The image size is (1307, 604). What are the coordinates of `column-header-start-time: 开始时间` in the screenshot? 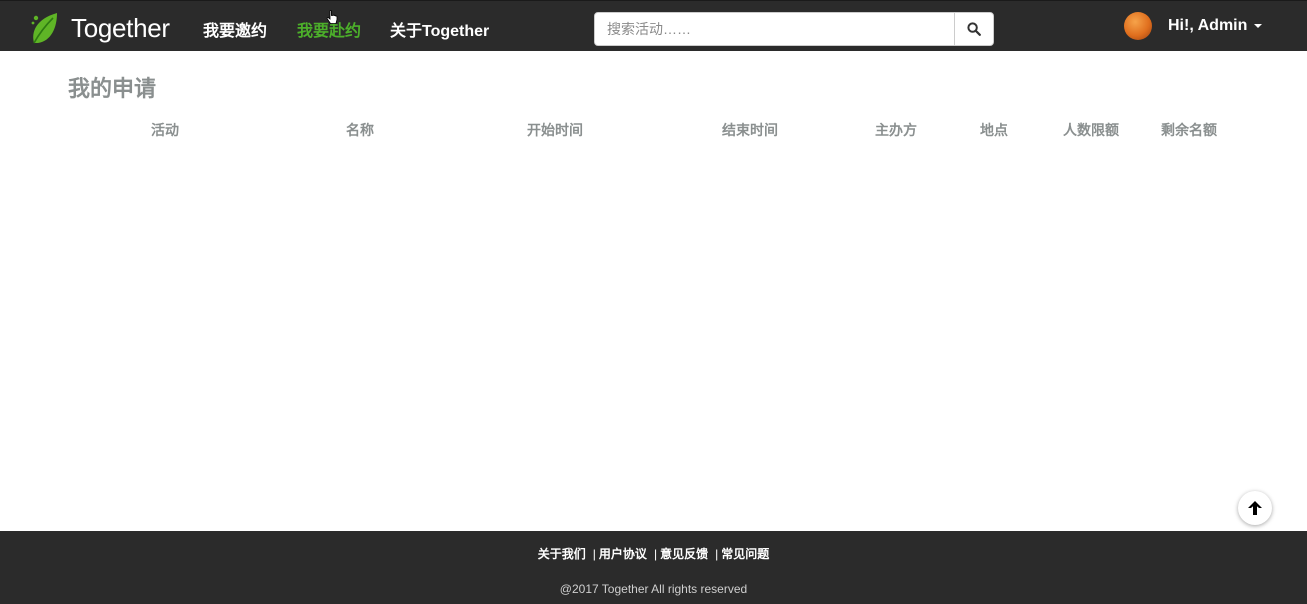 It's located at (555, 130).